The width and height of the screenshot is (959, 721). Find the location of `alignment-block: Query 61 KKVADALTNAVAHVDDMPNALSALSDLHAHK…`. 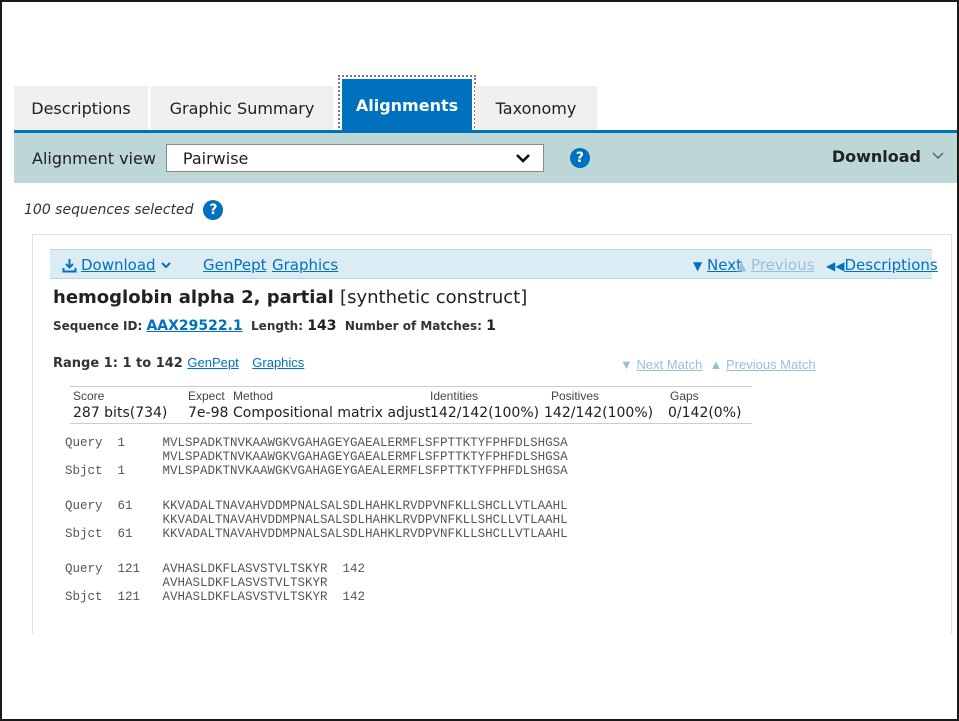

alignment-block: Query 61 KKVADALTNAVAHVDDMPNALSALSDLHAHK… is located at coordinates (316, 520).